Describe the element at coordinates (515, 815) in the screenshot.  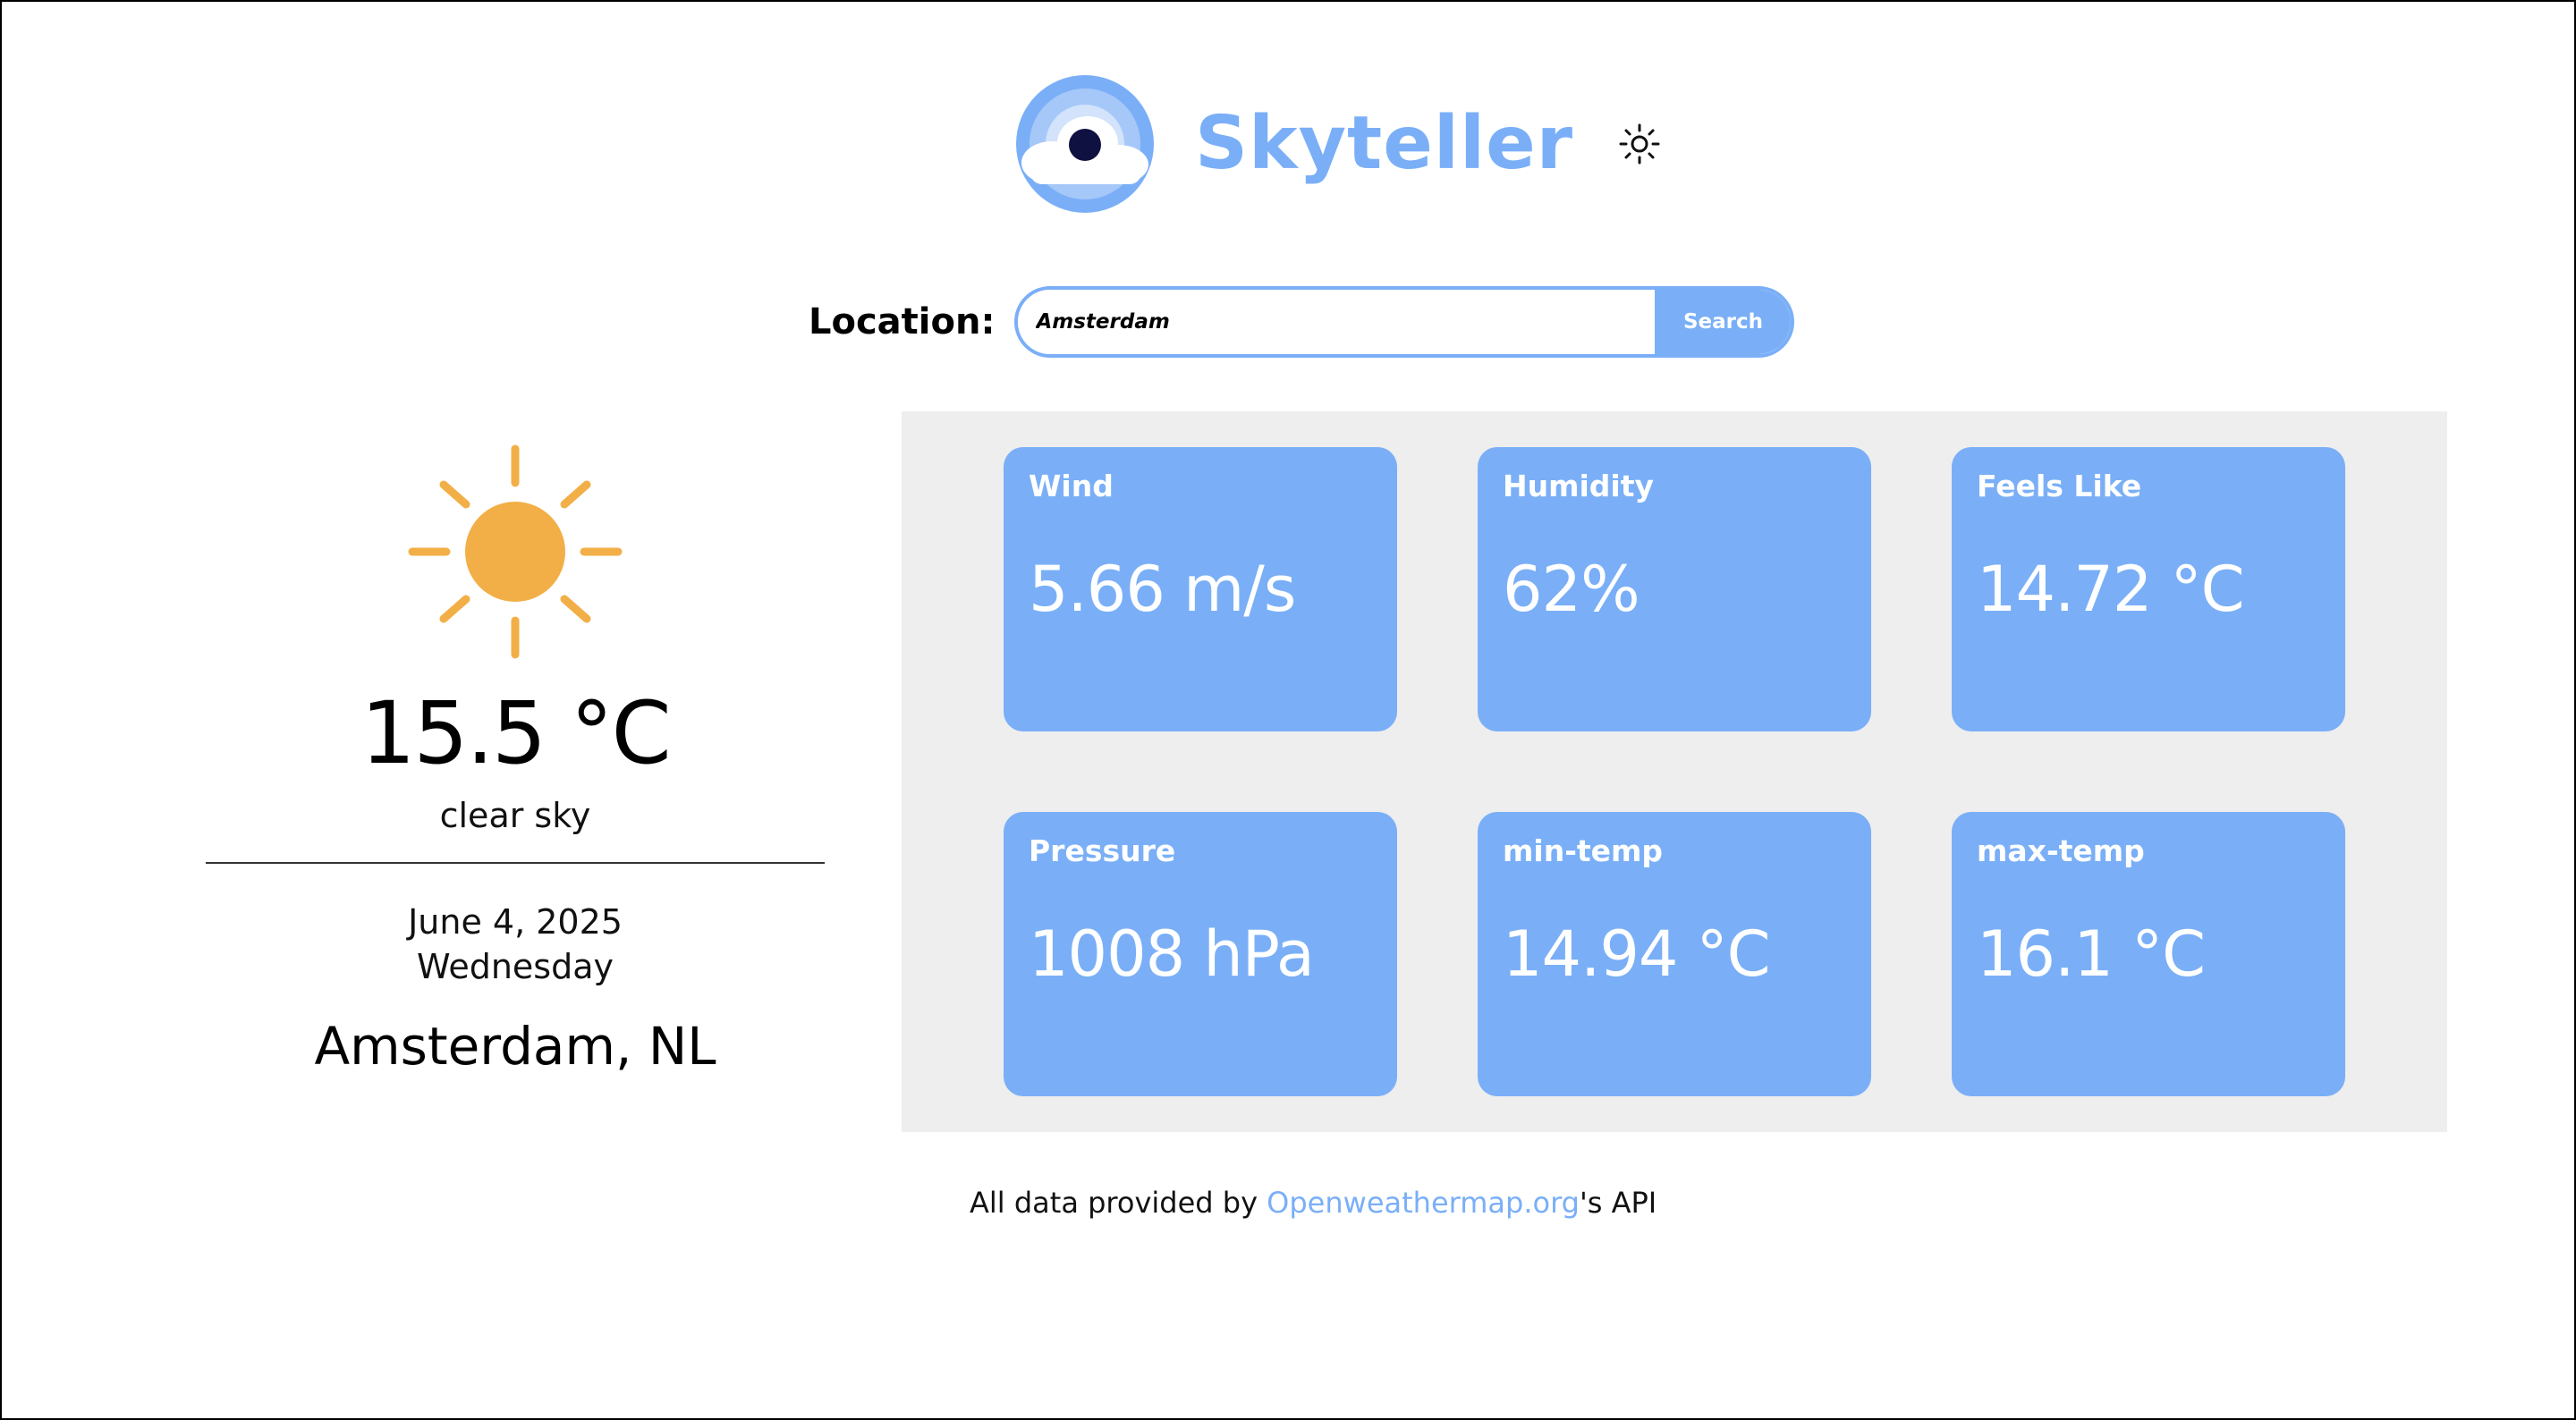
I see `weather-condition: clear sky` at that location.